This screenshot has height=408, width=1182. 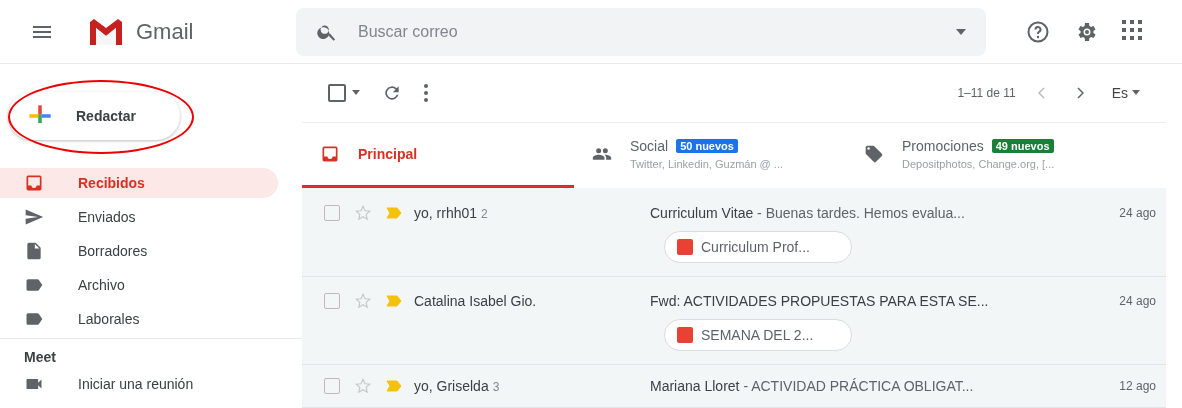 I want to click on next-page-icon, so click(x=1079, y=92).